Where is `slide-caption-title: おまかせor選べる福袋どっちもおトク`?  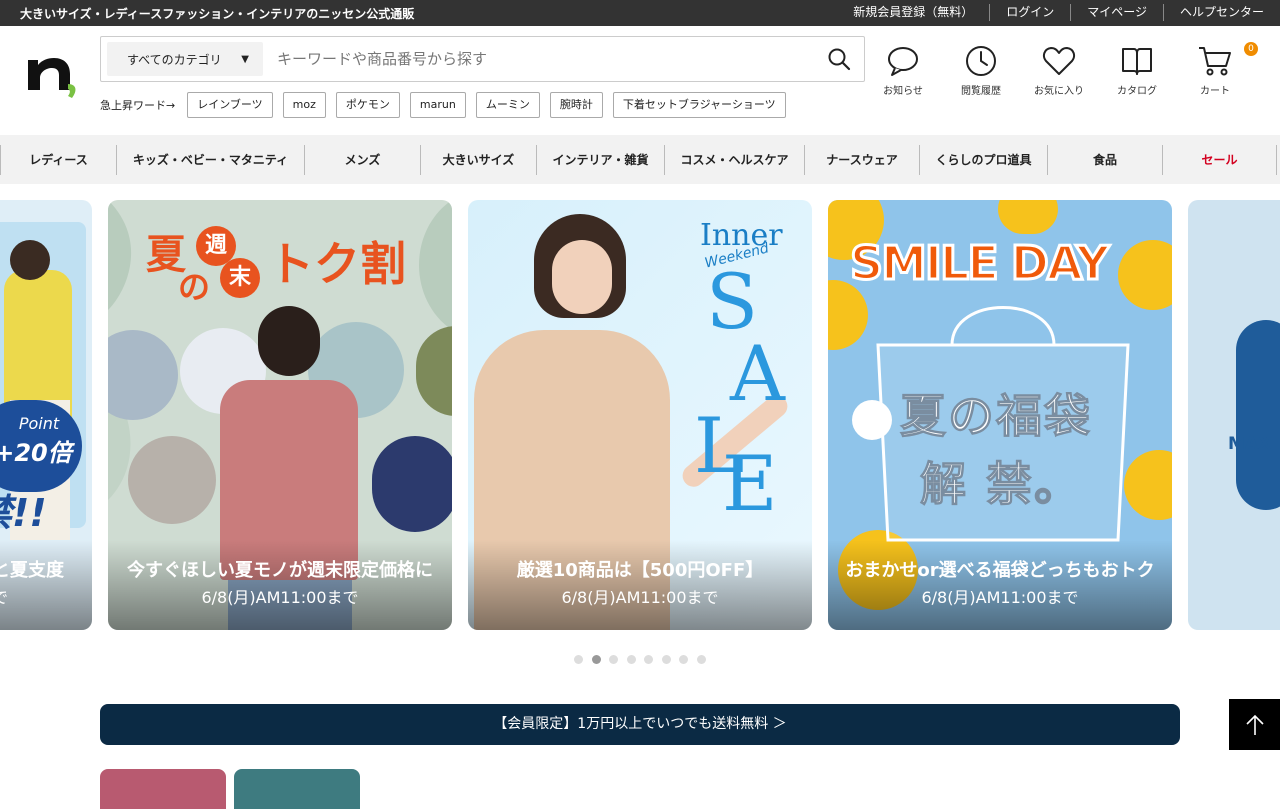 slide-caption-title: おまかせor選べる福袋どっちもおトク is located at coordinates (1000, 570).